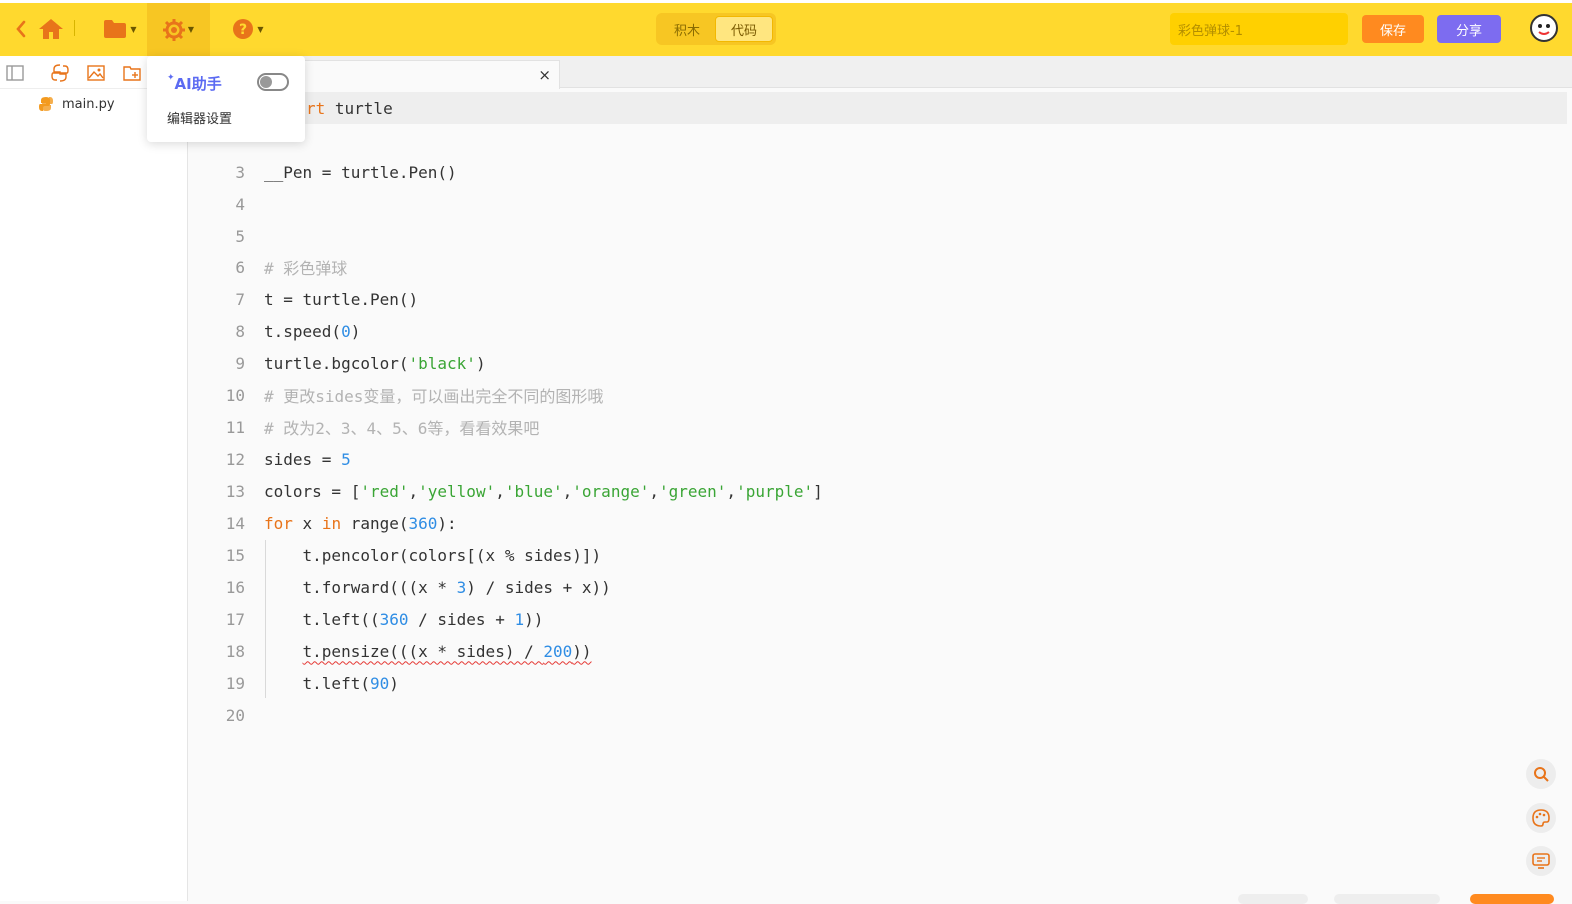 This screenshot has height=904, width=1572. What do you see at coordinates (51, 29) in the screenshot?
I see `home-button` at bounding box center [51, 29].